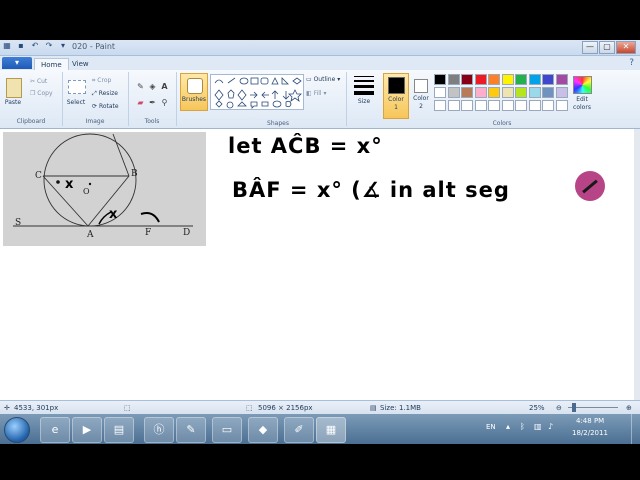 This screenshot has height=480, width=640. I want to click on rotate-label: Rotate, so click(108, 106).